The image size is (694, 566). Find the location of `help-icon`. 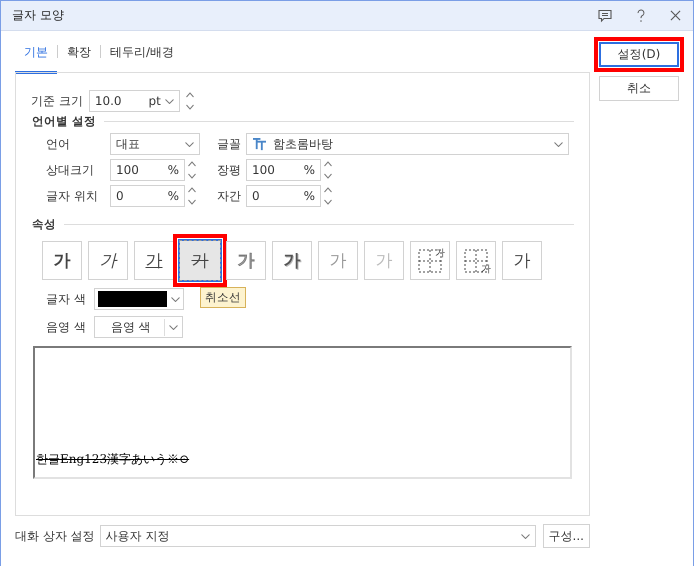

help-icon is located at coordinates (641, 15).